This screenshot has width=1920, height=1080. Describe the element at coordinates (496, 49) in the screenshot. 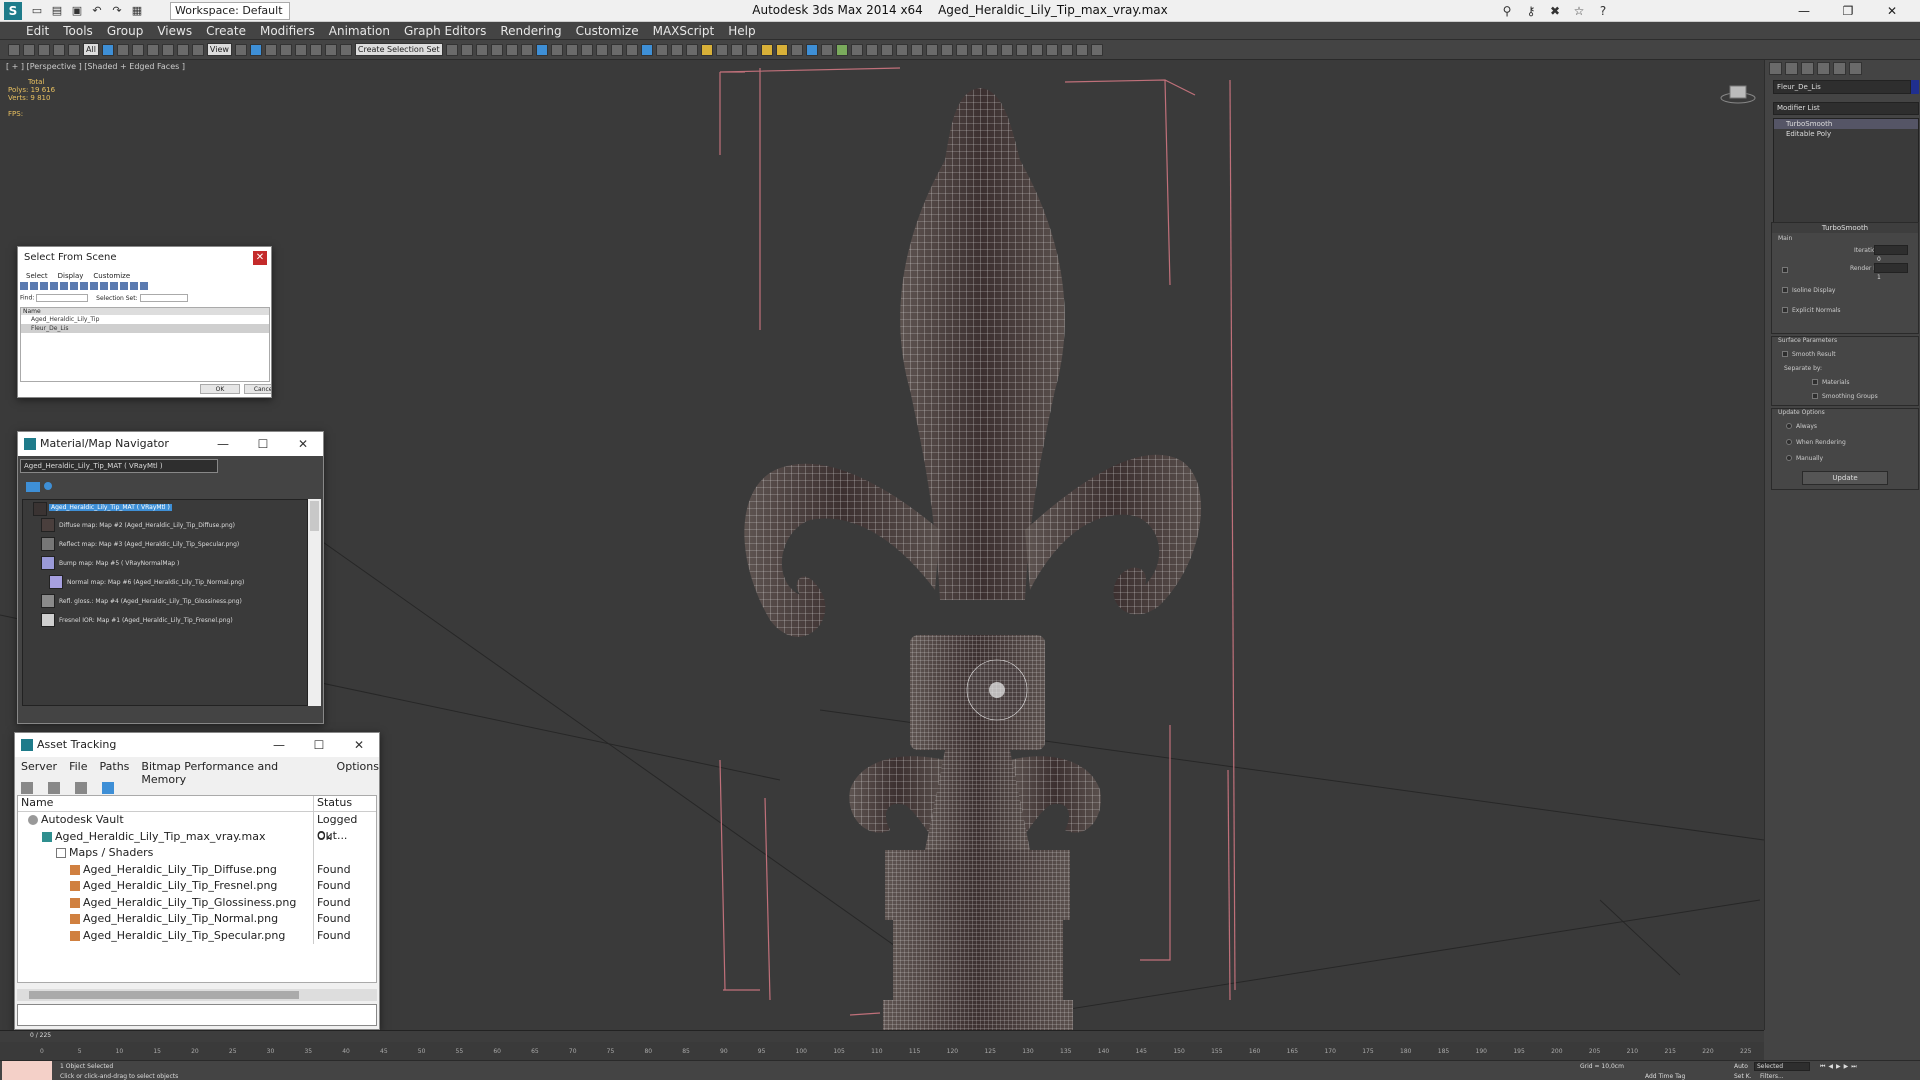

I see `graphite-ribbon-icon` at that location.